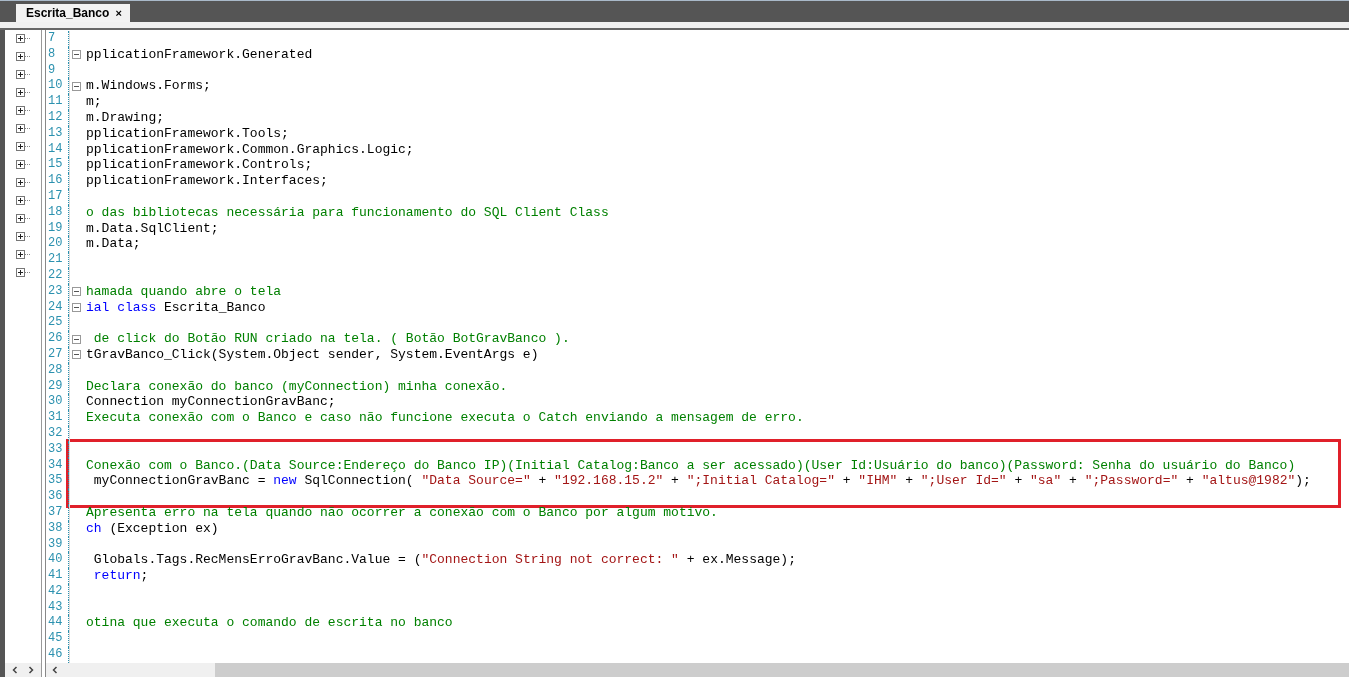 This screenshot has height=677, width=1349. I want to click on line-number: 37, so click(57, 512).